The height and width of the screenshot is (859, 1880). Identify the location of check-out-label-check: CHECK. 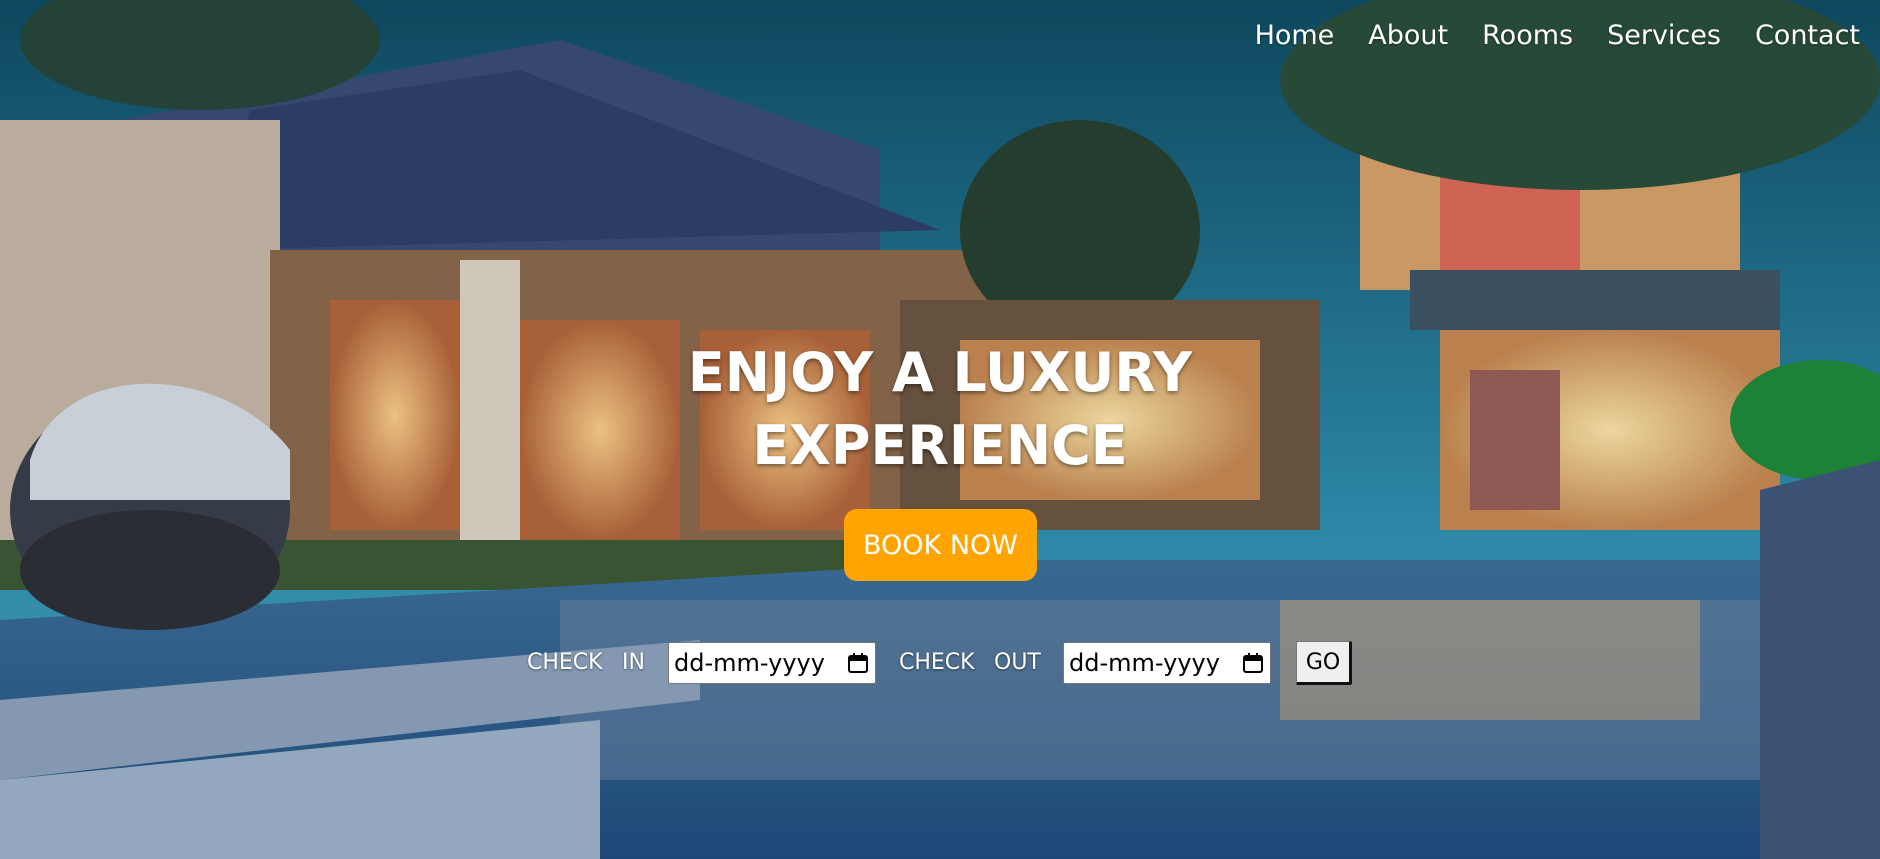
(937, 662).